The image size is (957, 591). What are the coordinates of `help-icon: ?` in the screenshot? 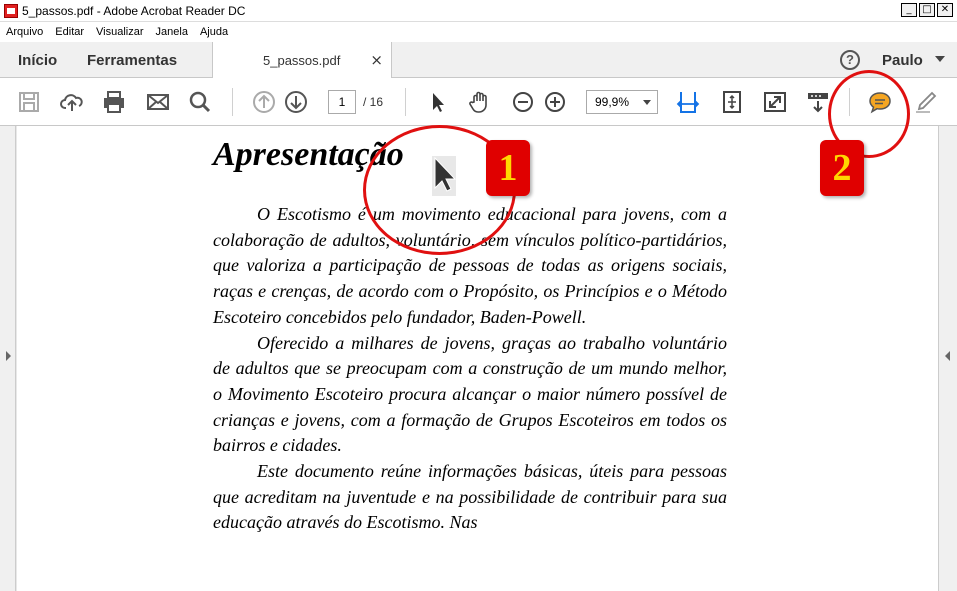 It's located at (850, 60).